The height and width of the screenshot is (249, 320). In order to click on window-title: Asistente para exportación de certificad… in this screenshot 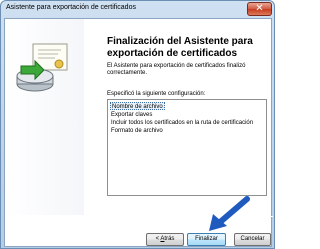, I will do `click(71, 7)`.